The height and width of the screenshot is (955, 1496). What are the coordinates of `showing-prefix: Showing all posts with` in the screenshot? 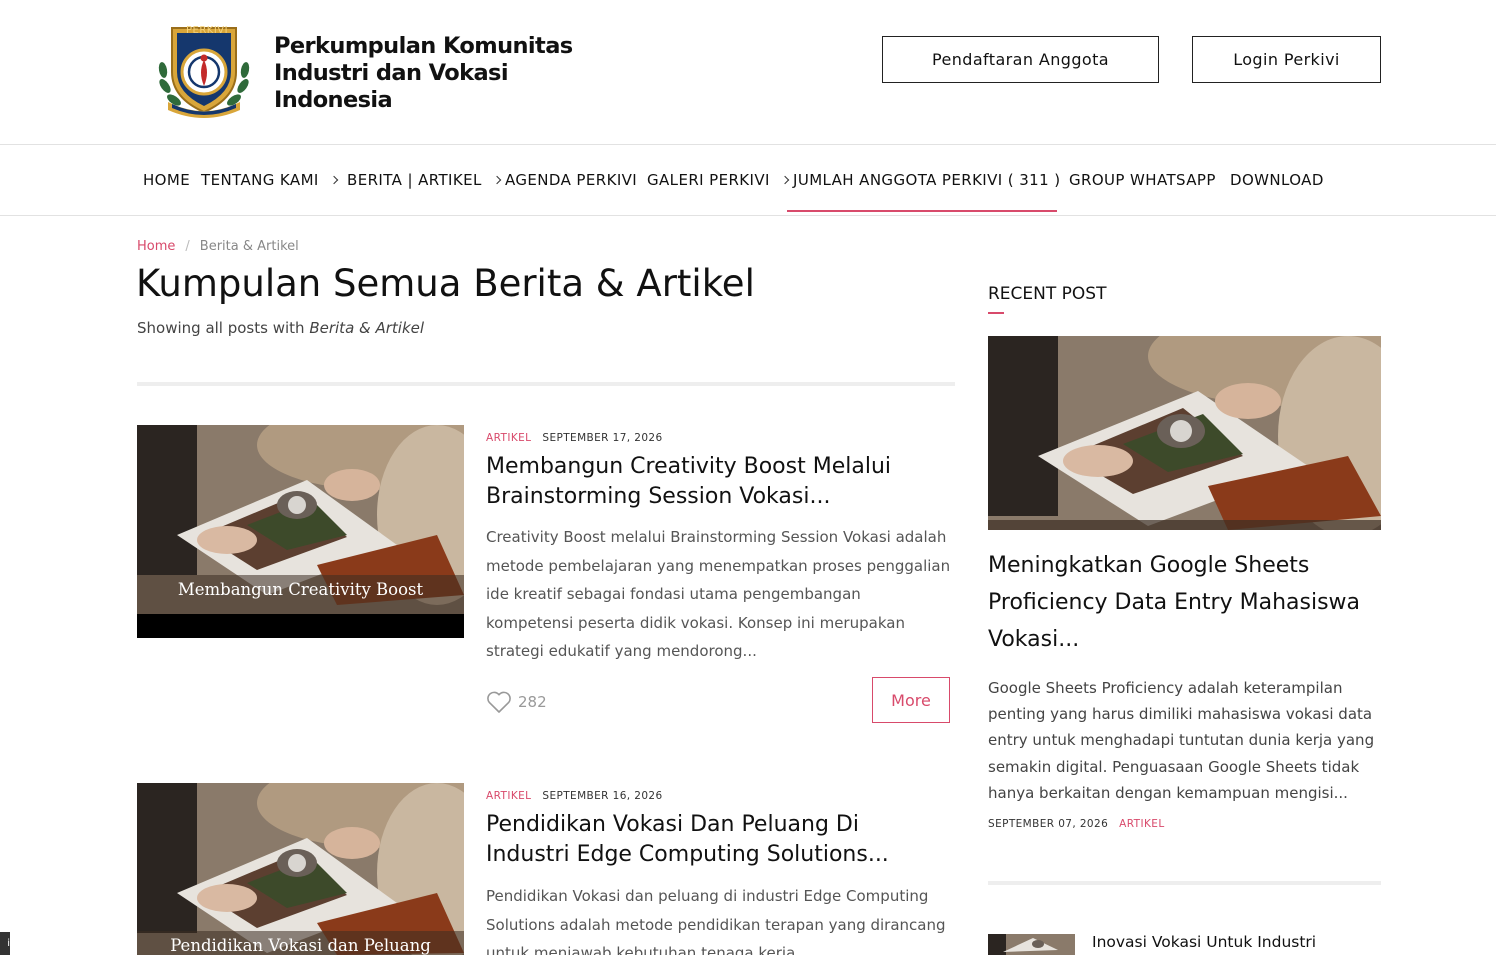 It's located at (221, 328).